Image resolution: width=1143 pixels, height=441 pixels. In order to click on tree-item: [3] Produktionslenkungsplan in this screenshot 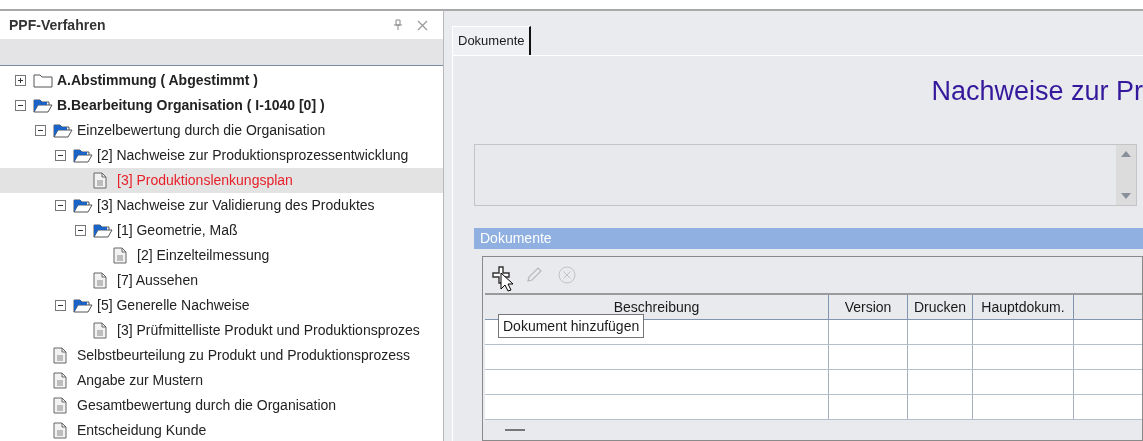, I will do `click(221, 180)`.